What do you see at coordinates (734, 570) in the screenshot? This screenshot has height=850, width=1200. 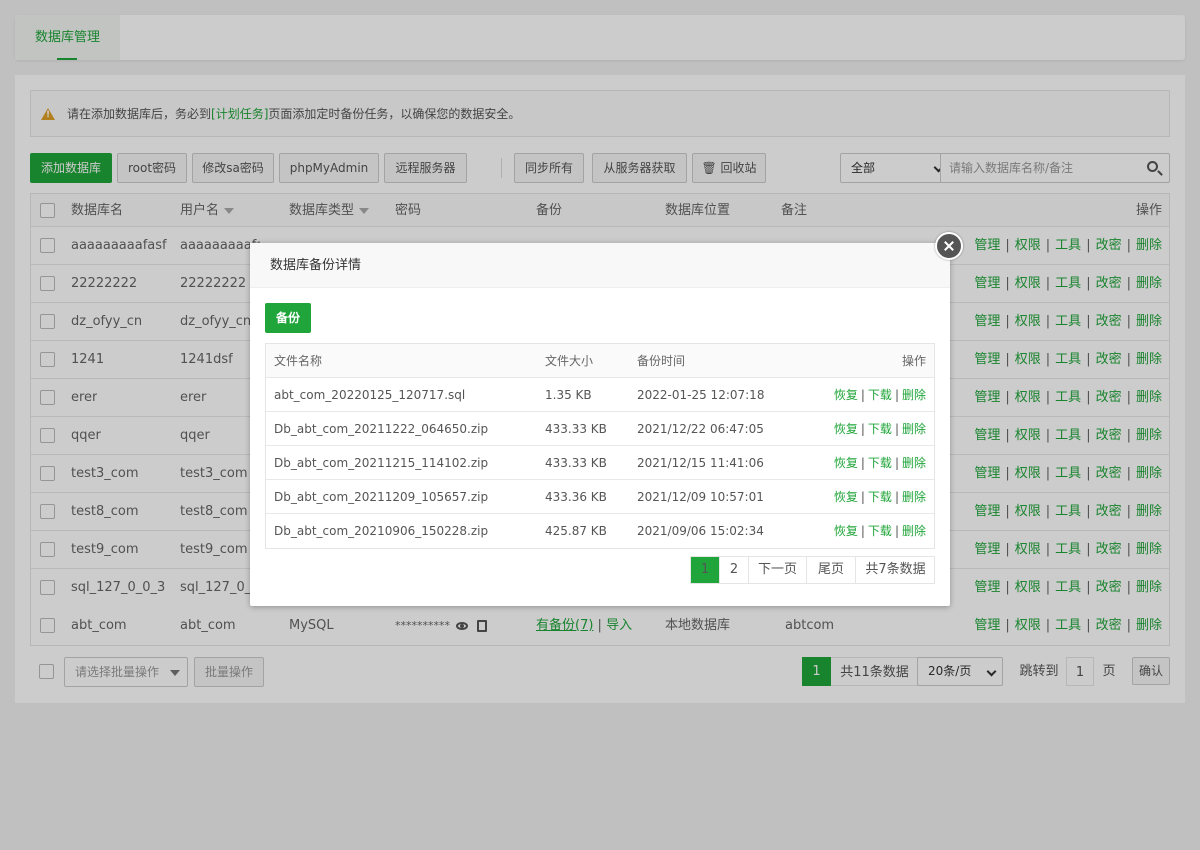 I see `page-2-button: 2` at bounding box center [734, 570].